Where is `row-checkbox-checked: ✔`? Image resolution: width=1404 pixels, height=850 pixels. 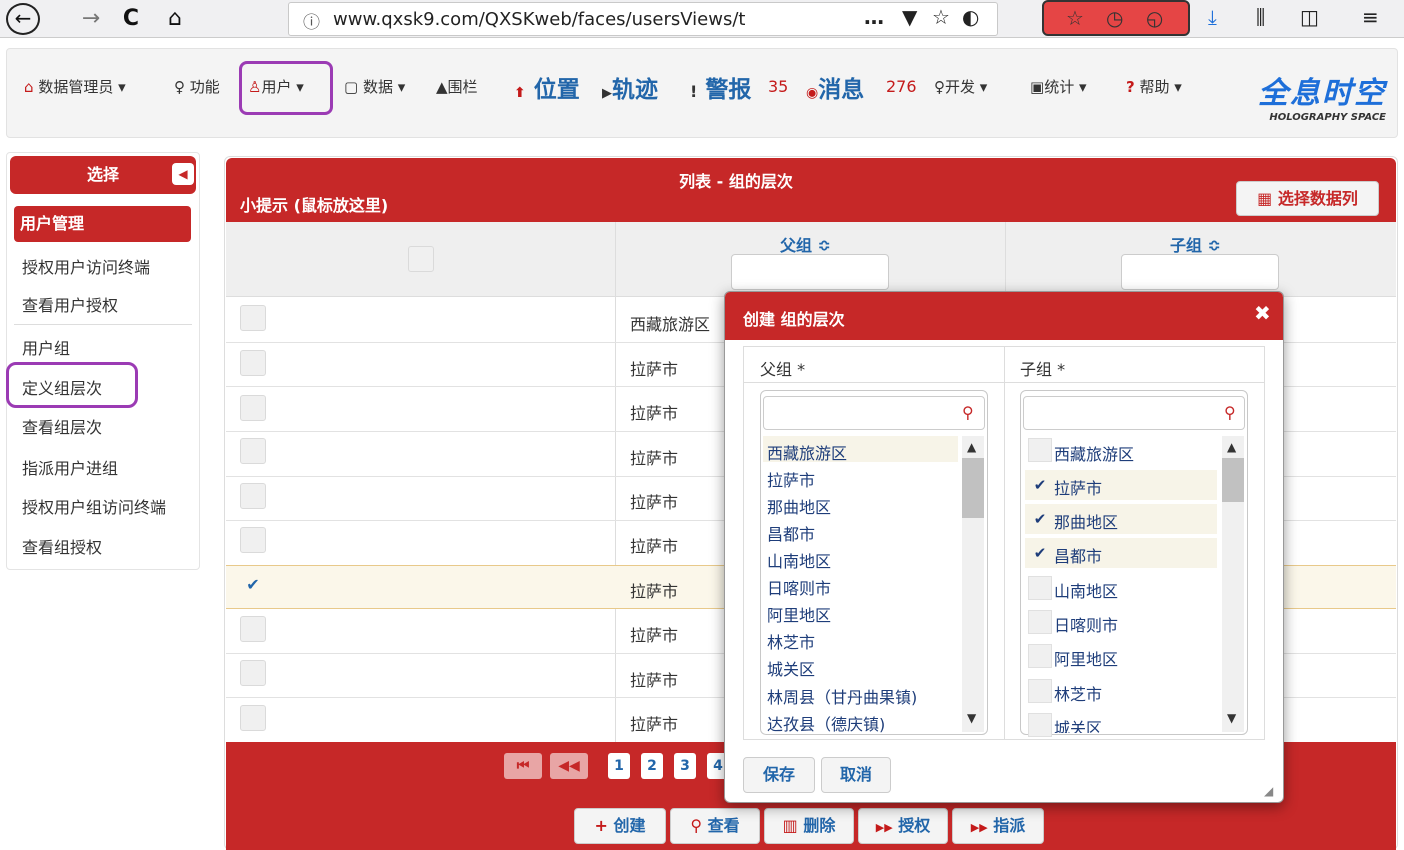 row-checkbox-checked: ✔ is located at coordinates (253, 585).